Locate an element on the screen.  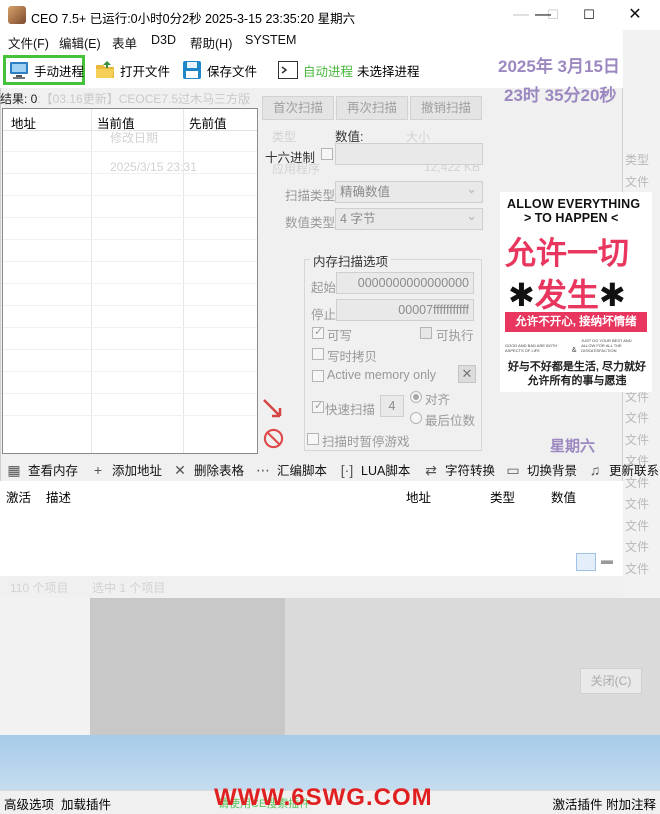
fast-scan-input: 4 is located at coordinates (392, 406).